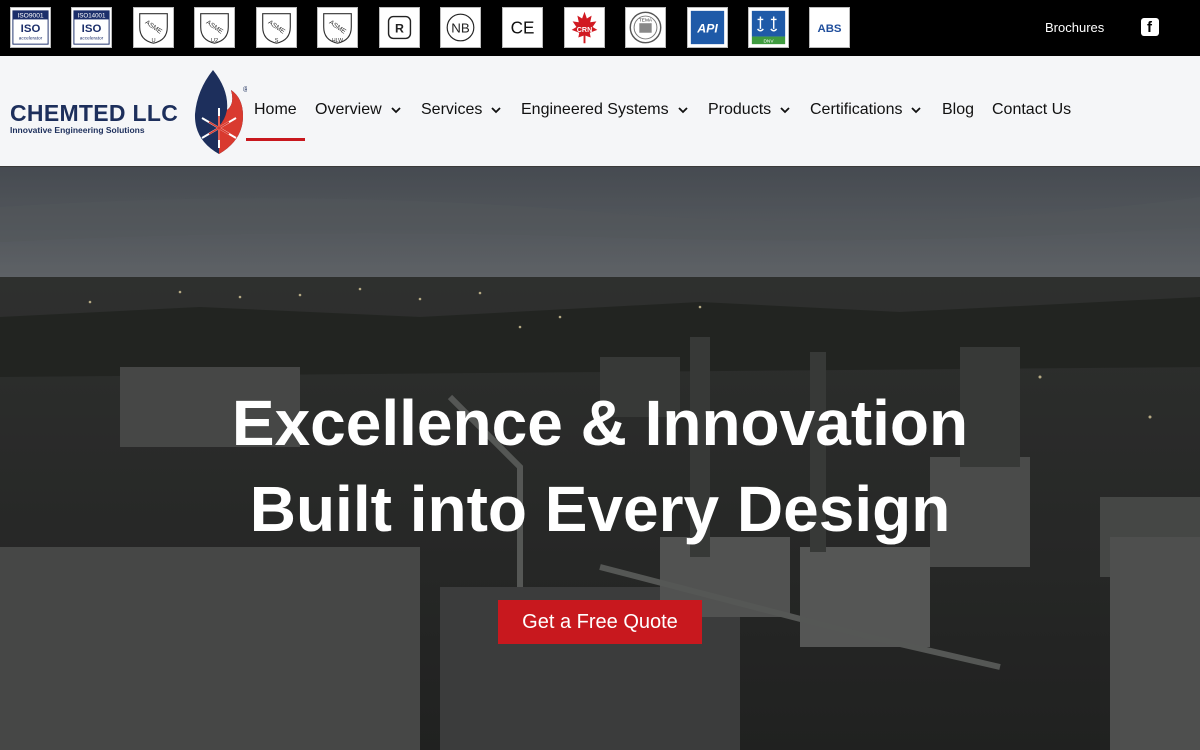  What do you see at coordinates (92, 16) in the screenshot?
I see `svg-text: ISO14001` at bounding box center [92, 16].